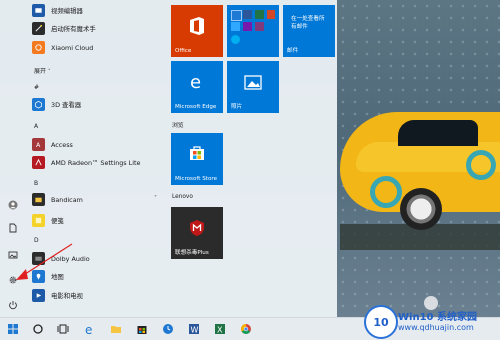 The image size is (500, 340). I want to click on map-icon, so click(38, 276).